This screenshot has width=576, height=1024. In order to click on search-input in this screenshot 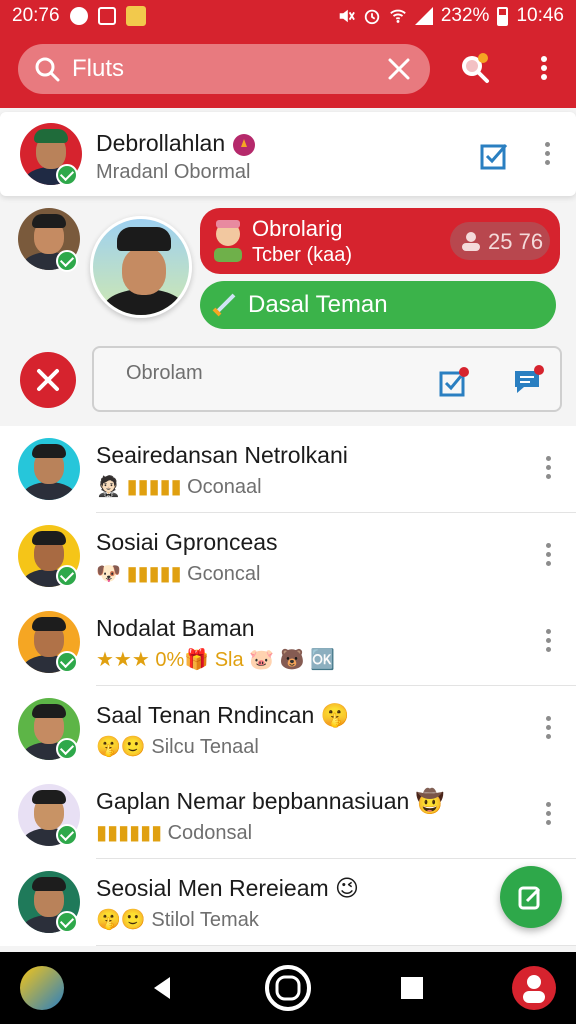, I will do `click(222, 69)`.